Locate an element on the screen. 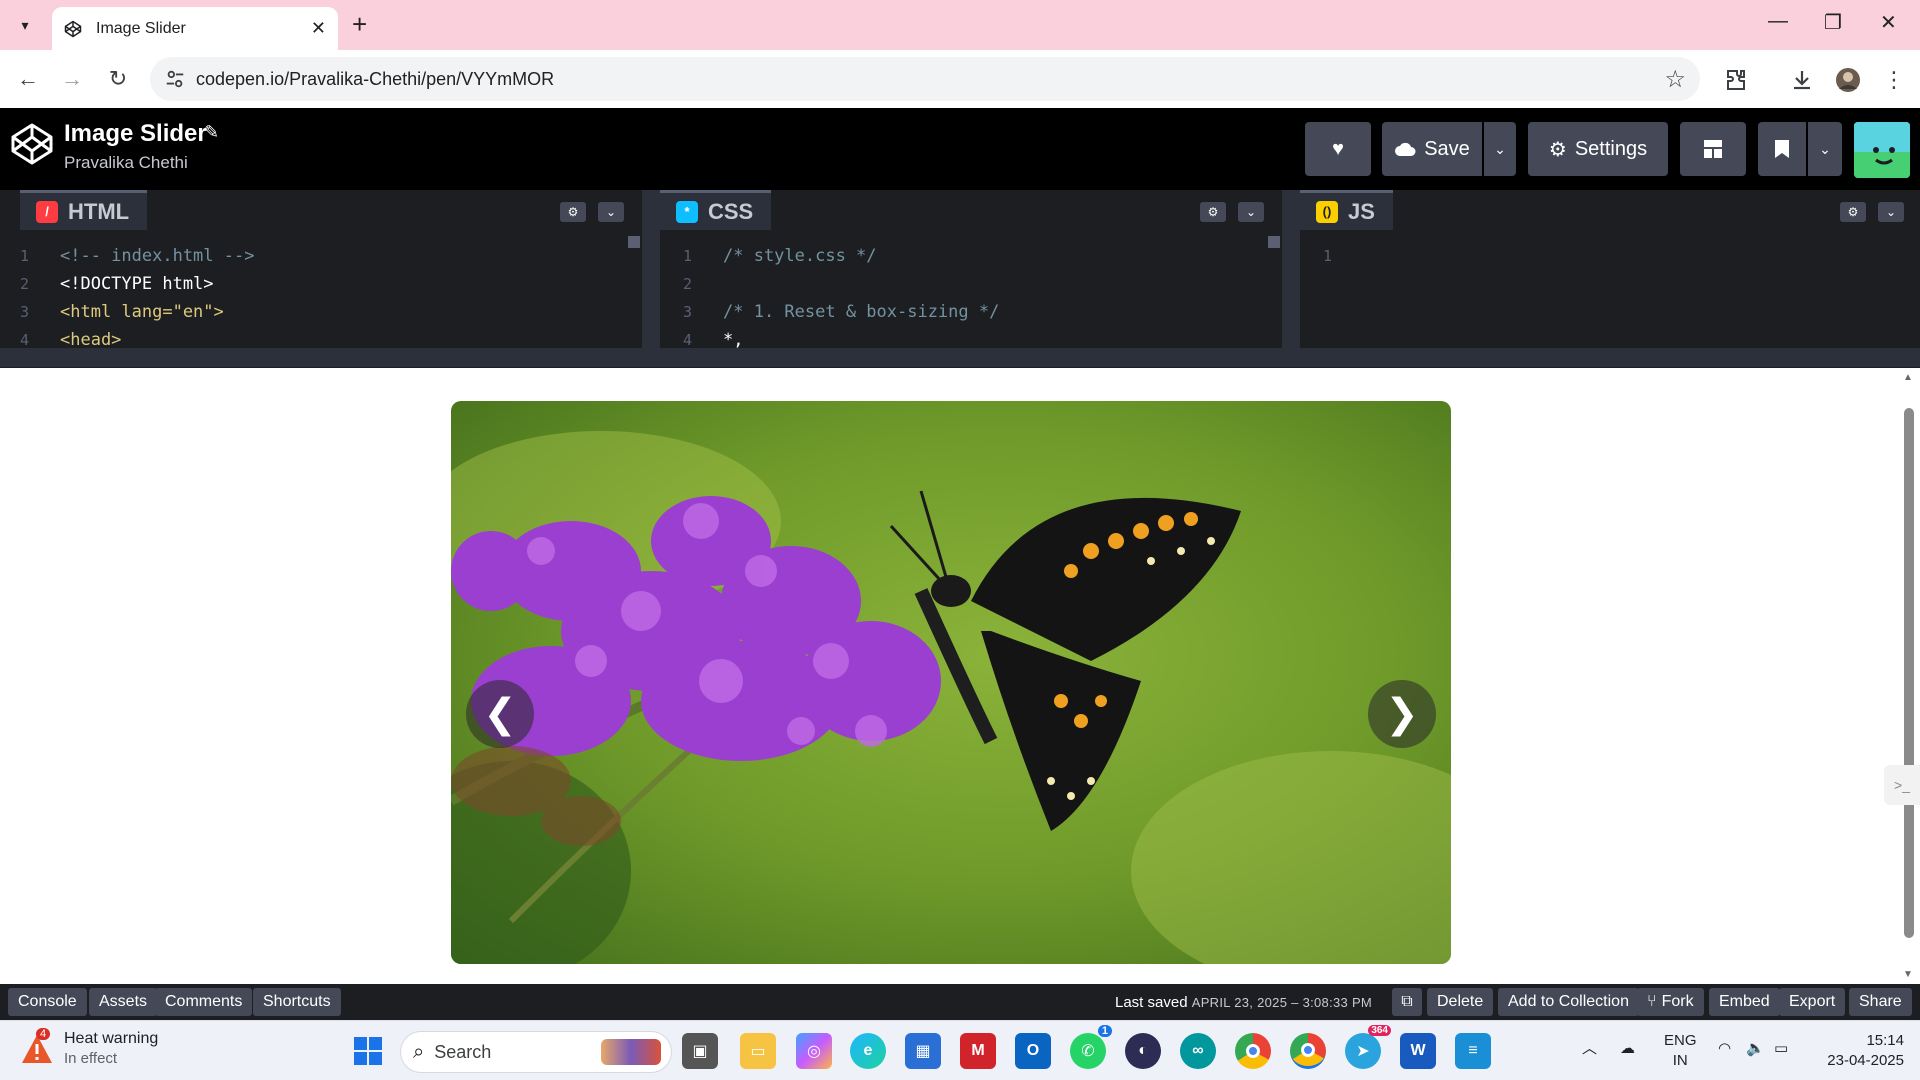 The height and width of the screenshot is (1080, 1920). html-settings-icon: ⚙ is located at coordinates (573, 212).